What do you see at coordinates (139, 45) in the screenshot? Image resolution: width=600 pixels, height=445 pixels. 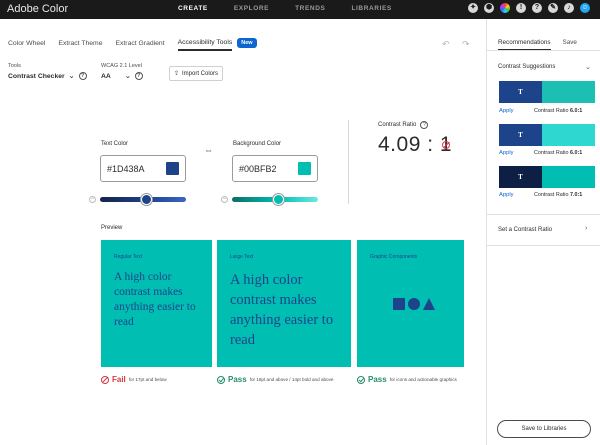 I see `tab-extract-gradient: Extract Gradient` at bounding box center [139, 45].